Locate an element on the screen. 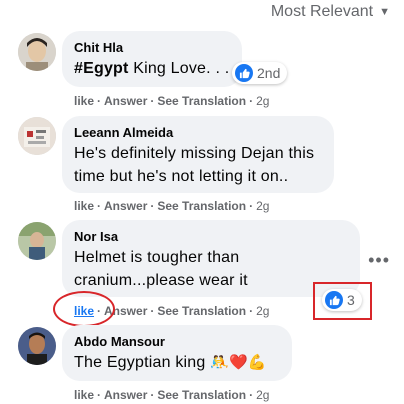 The height and width of the screenshot is (404, 404). comment-author: Abdo Mansour is located at coordinates (177, 342).